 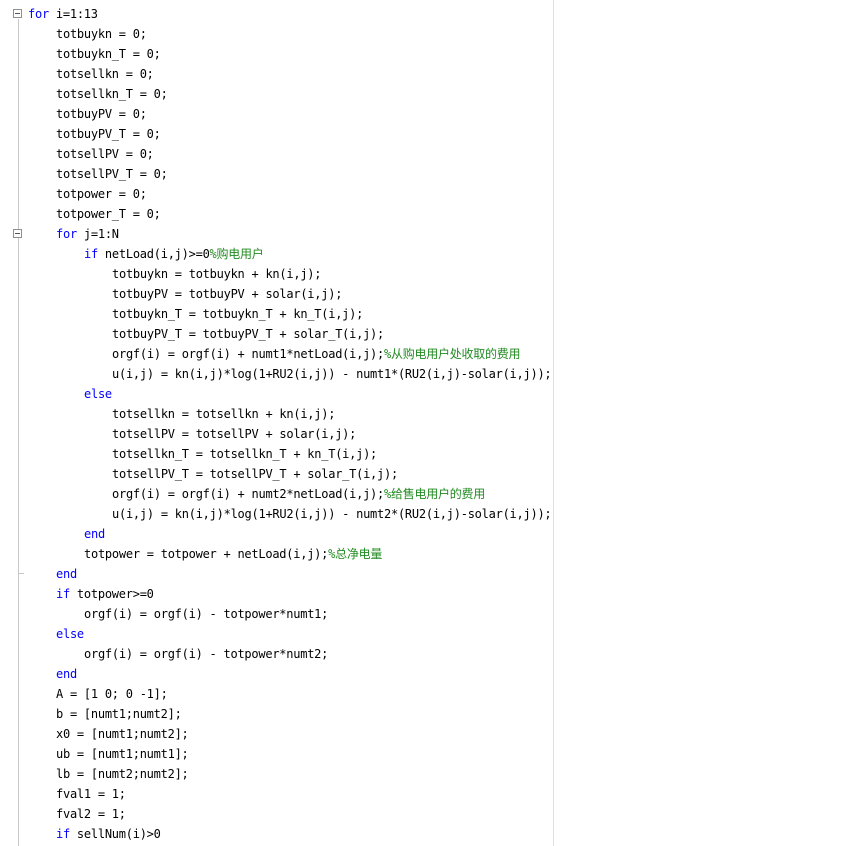 I want to click on code-line: totsellPV = totsellPV + solar(i,j);, so click(x=234, y=434).